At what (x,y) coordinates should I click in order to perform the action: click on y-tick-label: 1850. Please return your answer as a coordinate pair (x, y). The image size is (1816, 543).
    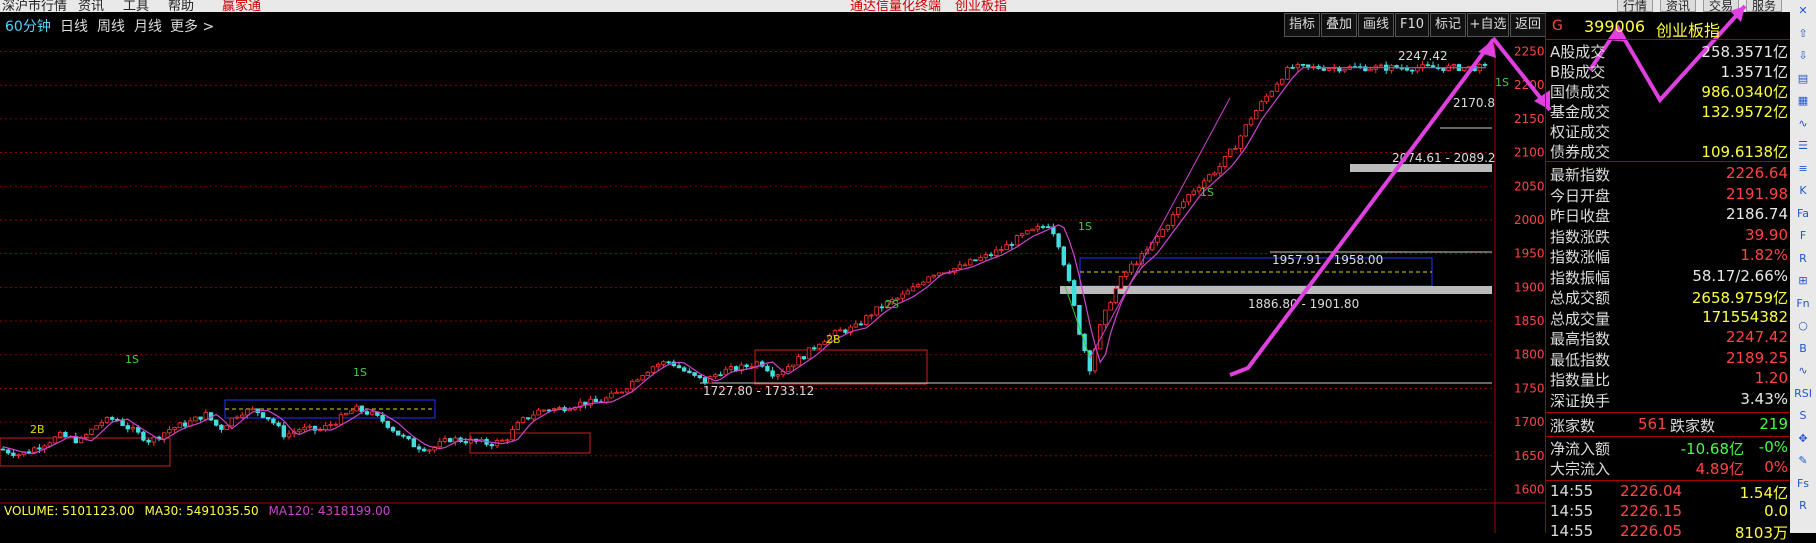
    Looking at the image, I should click on (1529, 321).